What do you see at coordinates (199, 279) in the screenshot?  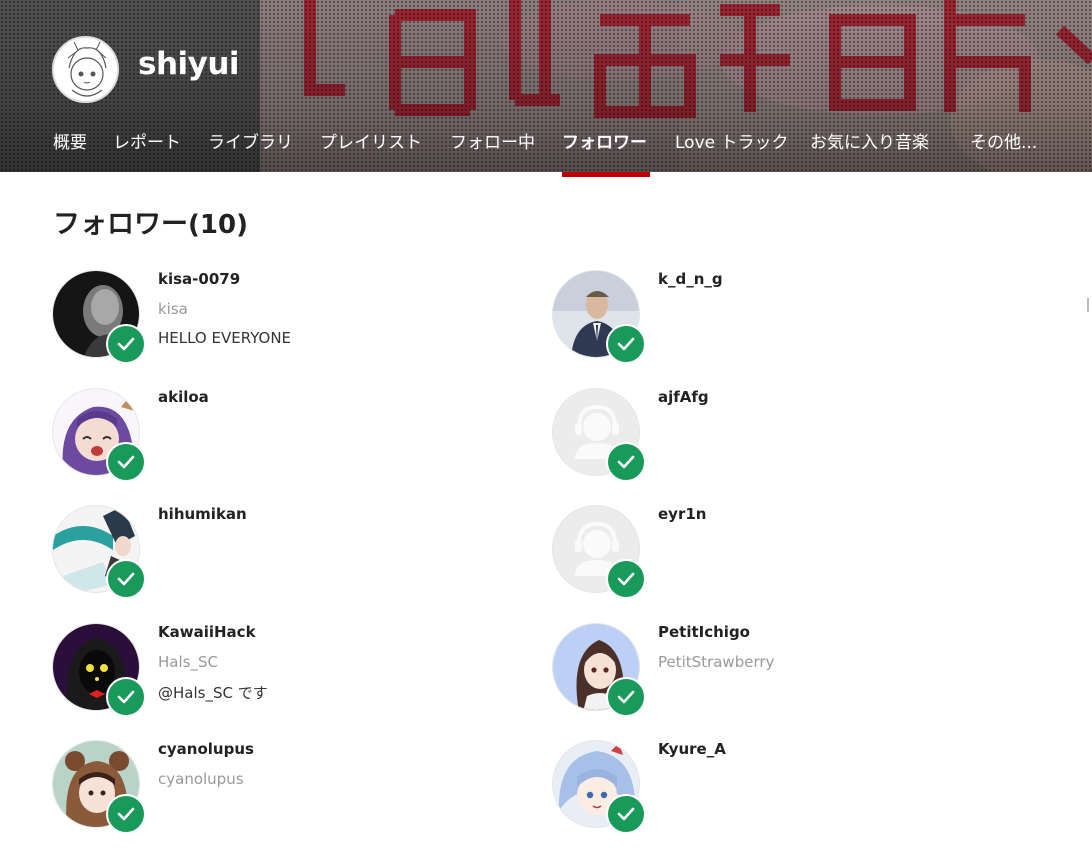 I see `follower-username: kisa-0079` at bounding box center [199, 279].